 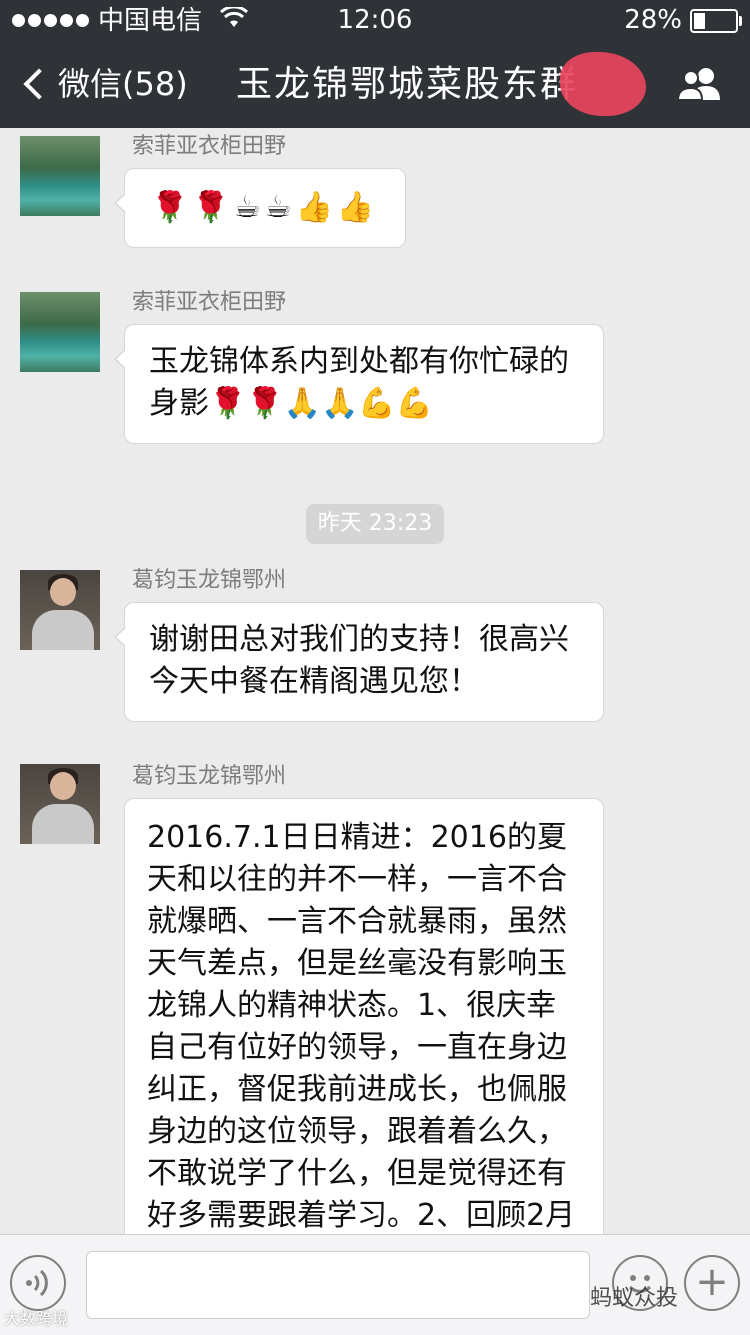 I want to click on back-label: 微信(58), so click(x=123, y=84).